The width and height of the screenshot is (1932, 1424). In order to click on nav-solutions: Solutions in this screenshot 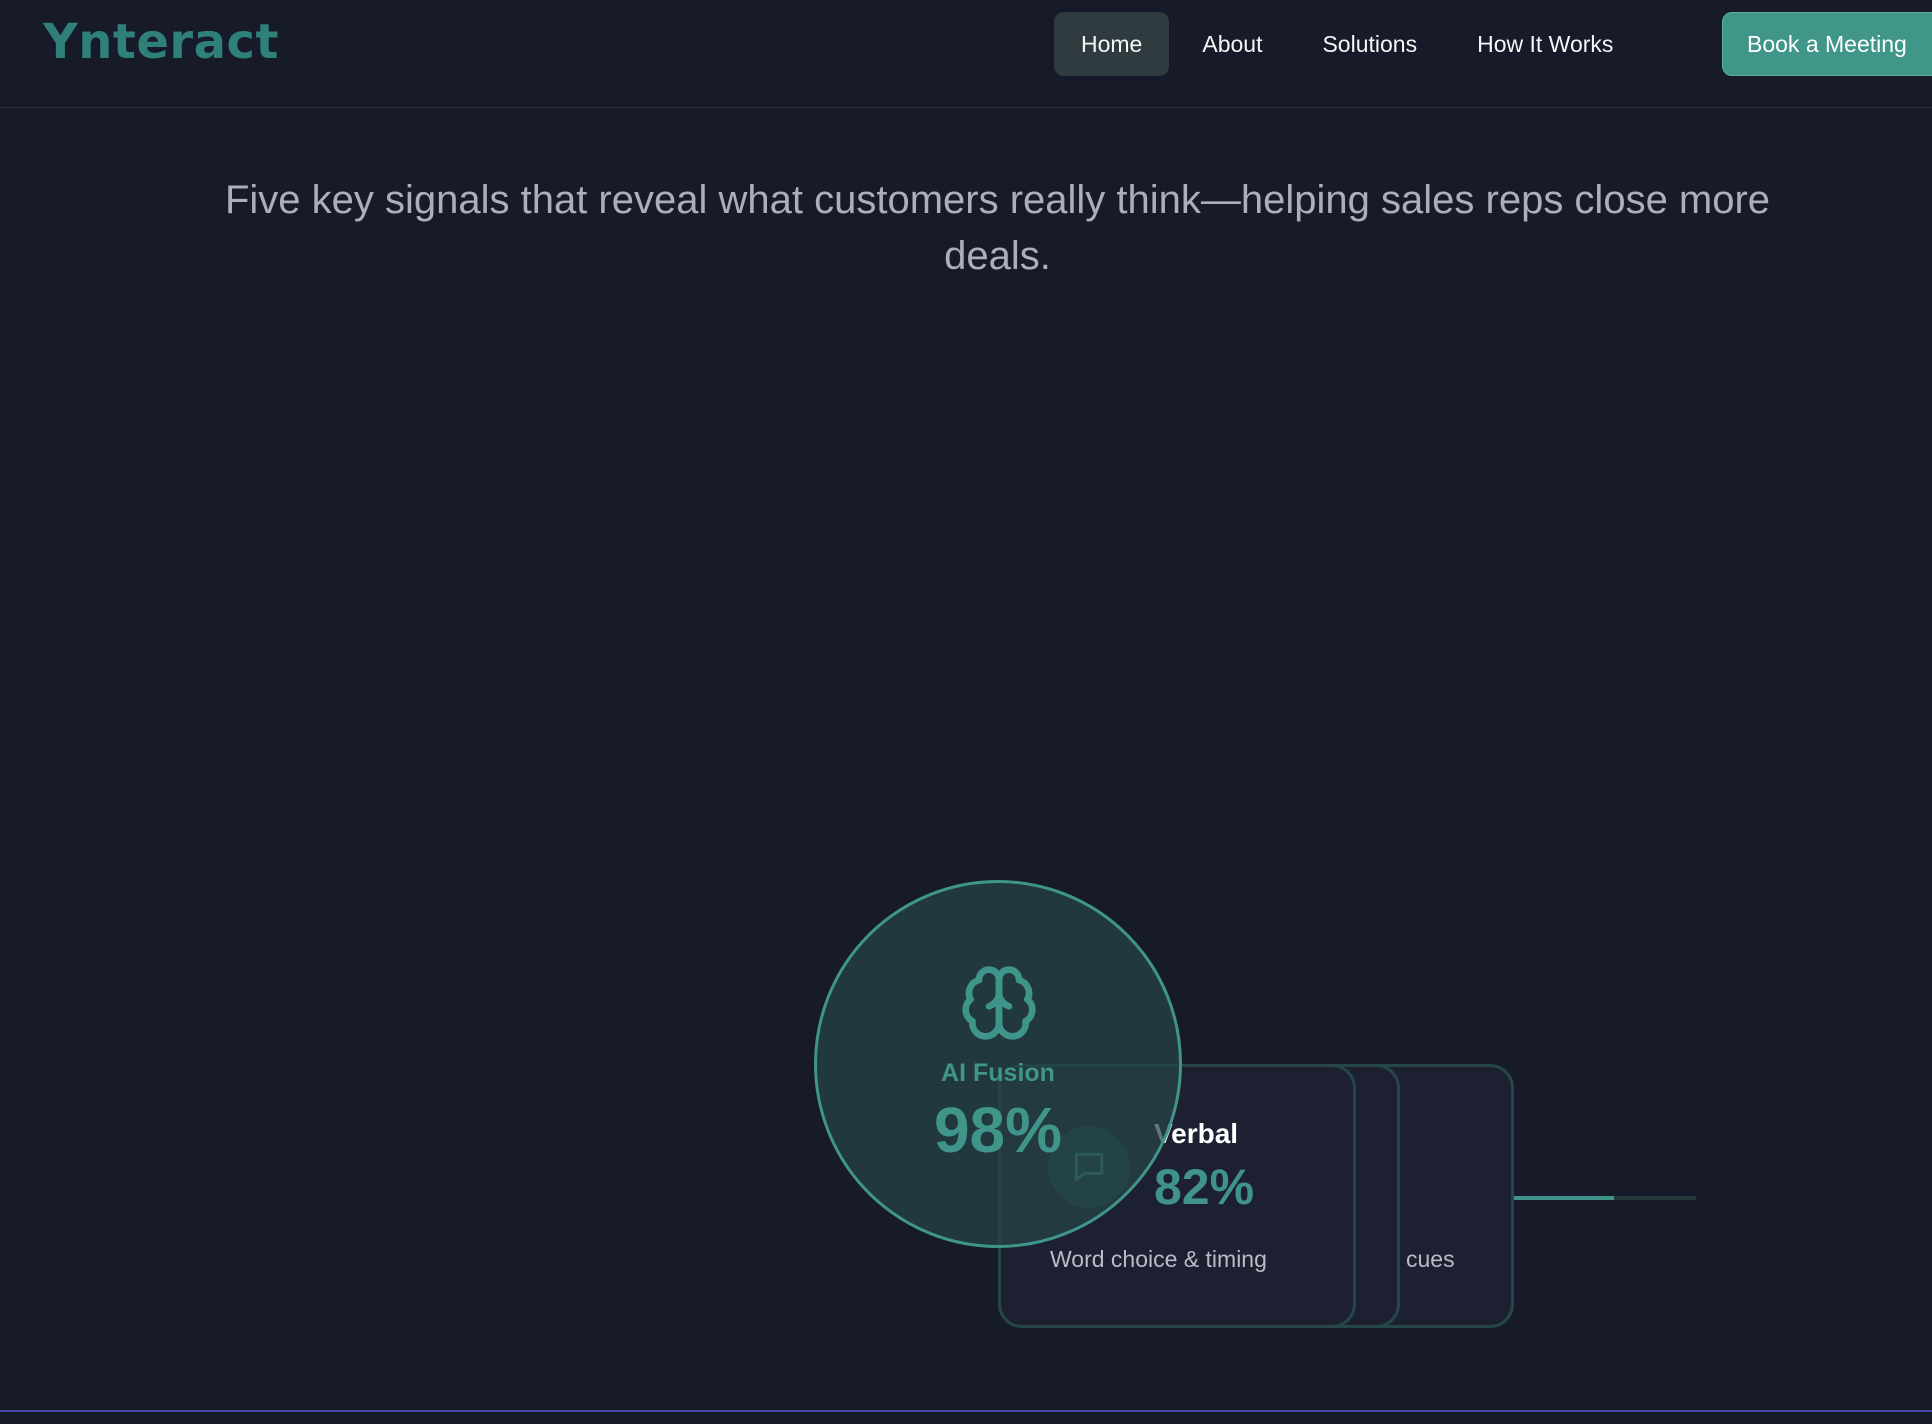, I will do `click(1369, 44)`.